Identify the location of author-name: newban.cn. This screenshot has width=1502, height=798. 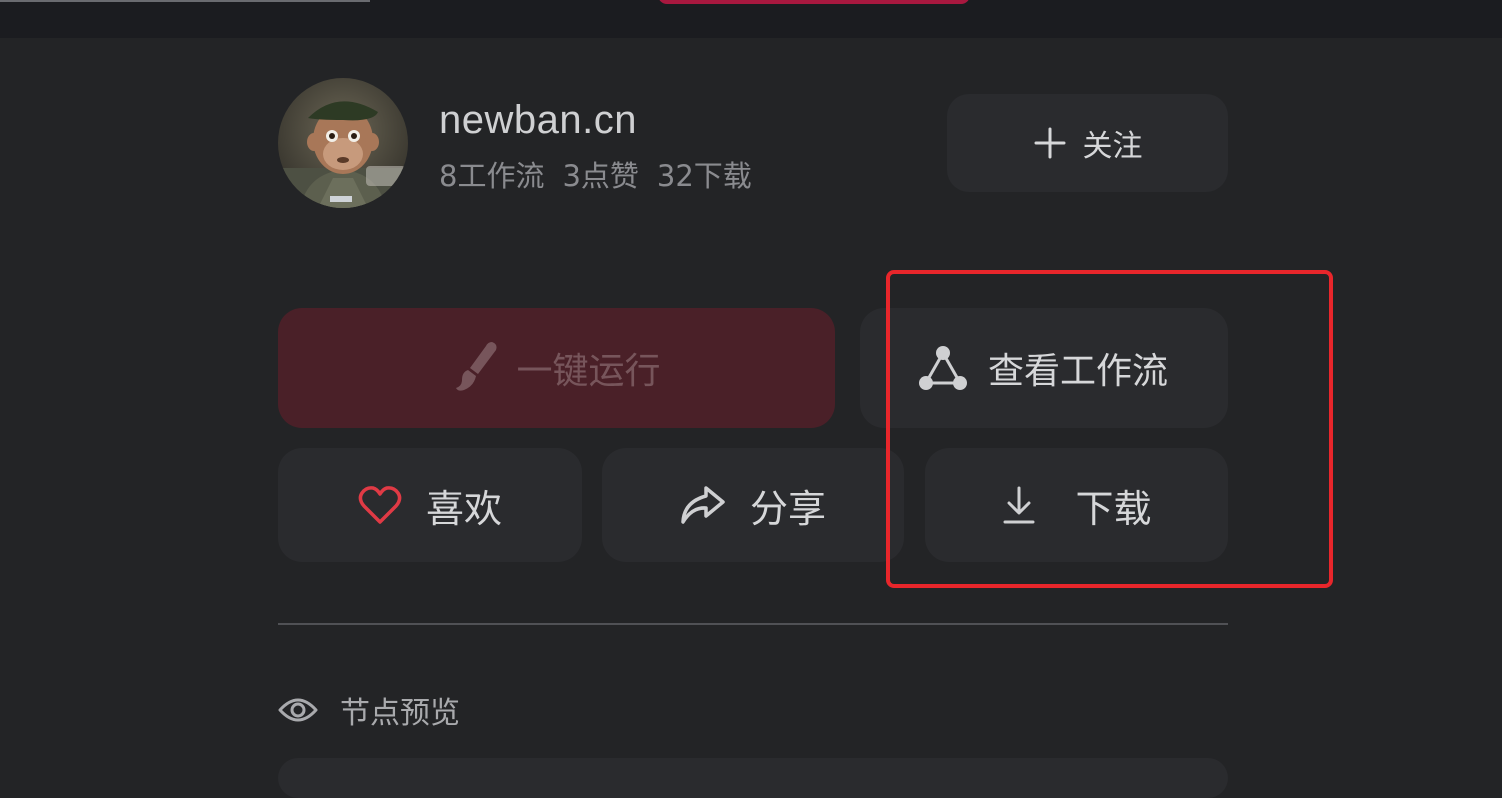
(538, 120).